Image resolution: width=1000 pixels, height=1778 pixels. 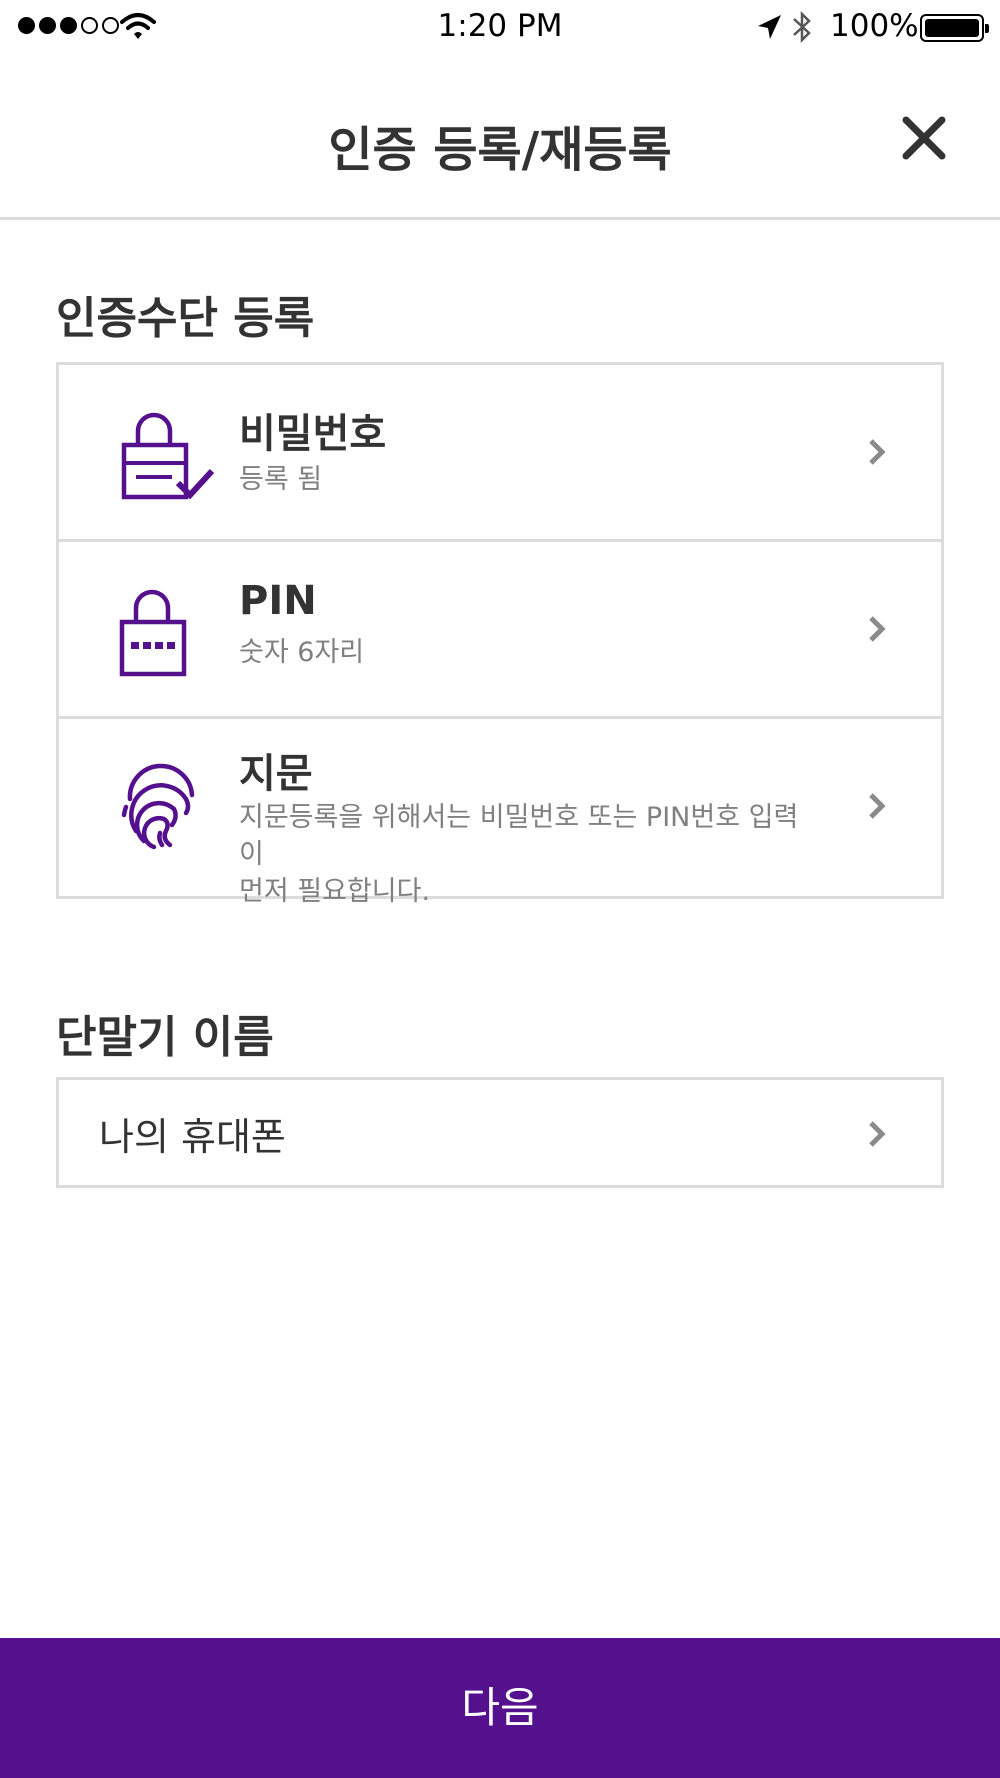 I want to click on device-name-field: 나의 휴대폰, so click(x=500, y=1132).